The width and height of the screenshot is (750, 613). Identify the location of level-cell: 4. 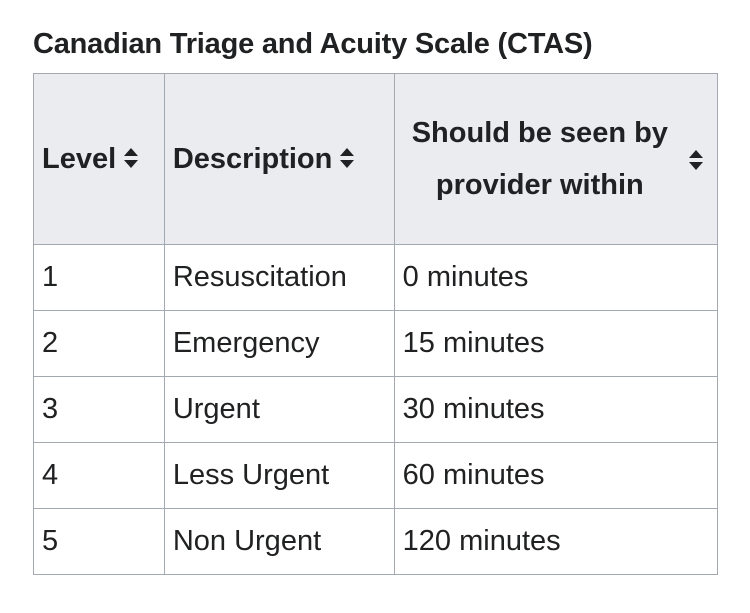
(99, 475).